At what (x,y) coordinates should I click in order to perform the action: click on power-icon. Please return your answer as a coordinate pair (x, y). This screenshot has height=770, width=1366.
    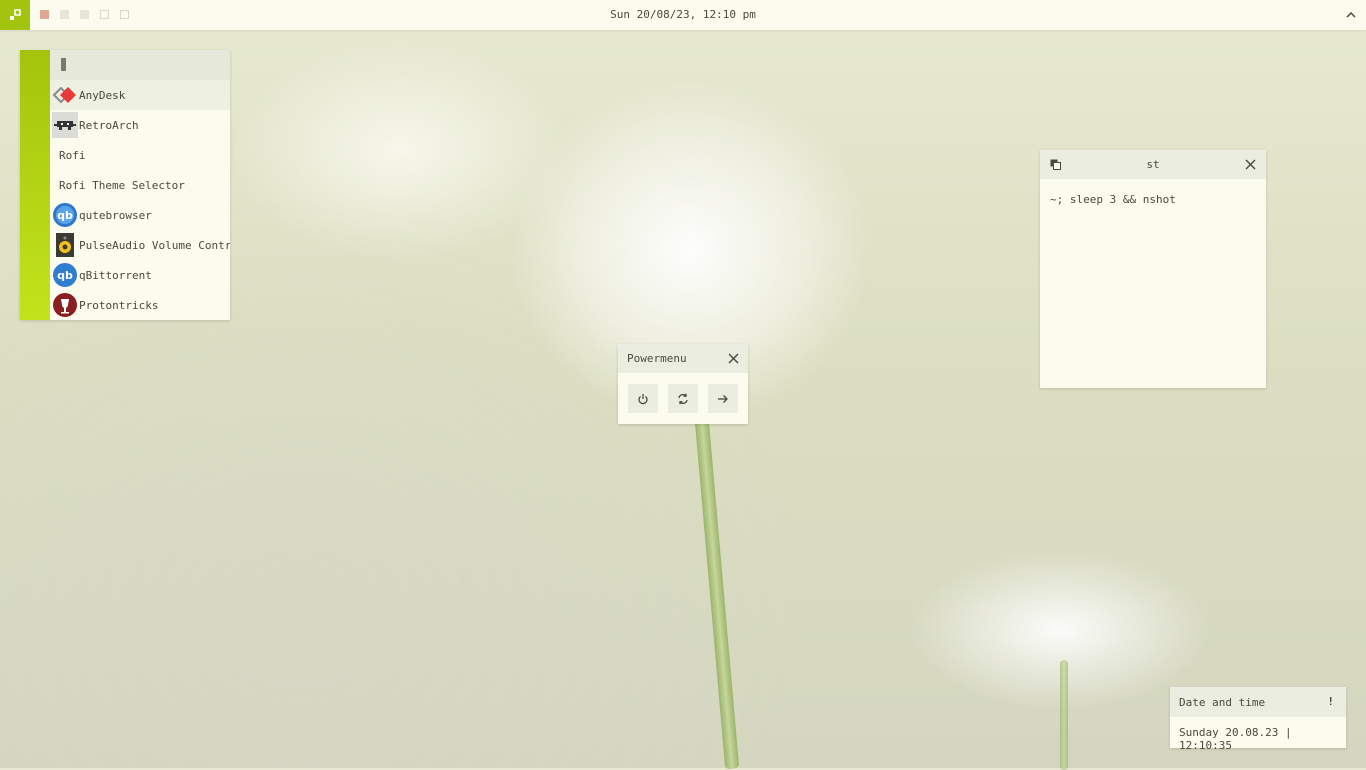
    Looking at the image, I should click on (643, 398).